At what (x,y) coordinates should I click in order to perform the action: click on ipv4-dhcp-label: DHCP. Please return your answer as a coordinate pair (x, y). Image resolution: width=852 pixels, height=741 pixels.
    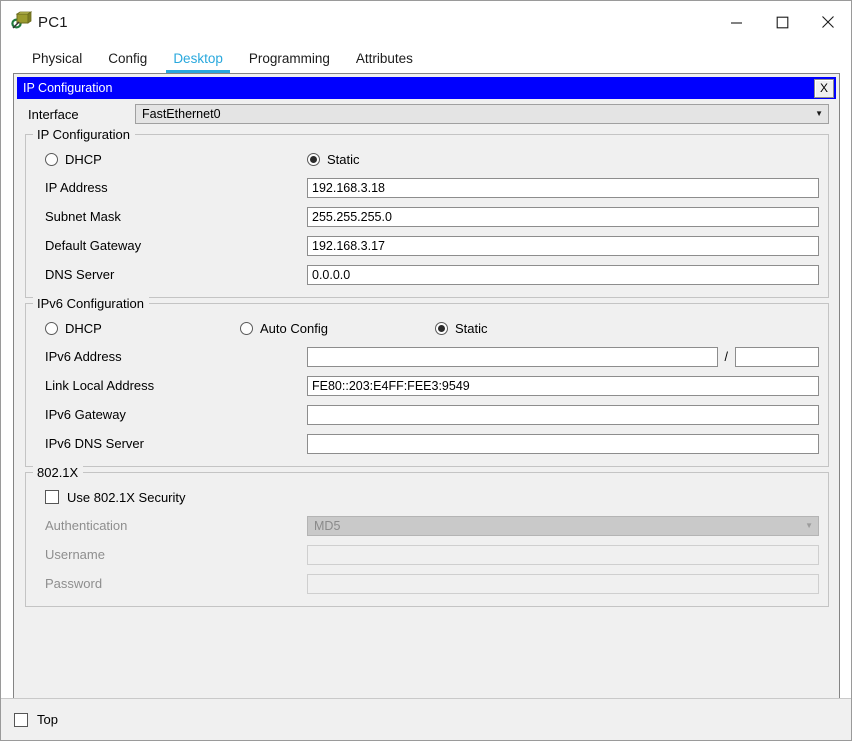
    Looking at the image, I should click on (83, 159).